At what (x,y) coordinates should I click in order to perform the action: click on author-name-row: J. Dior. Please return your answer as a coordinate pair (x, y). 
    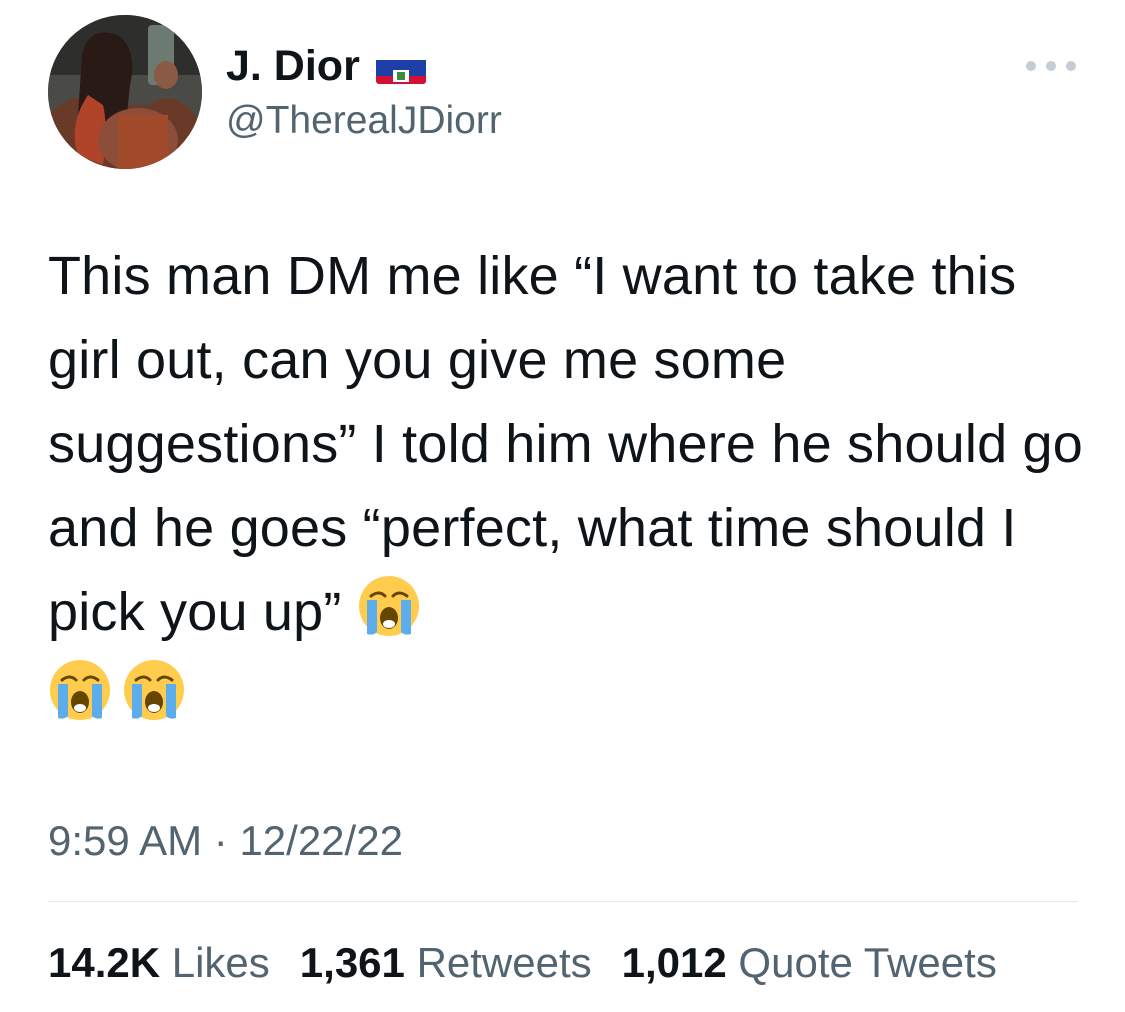
    Looking at the image, I should click on (326, 66).